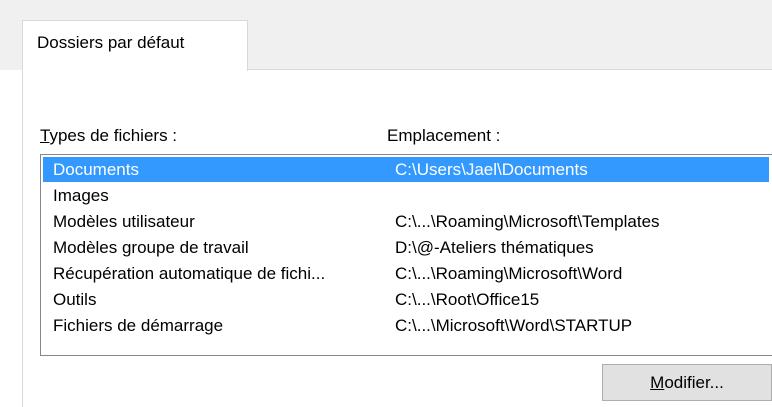  Describe the element at coordinates (151, 247) in the screenshot. I see `file-type-cell: Modèles groupe de travail` at that location.